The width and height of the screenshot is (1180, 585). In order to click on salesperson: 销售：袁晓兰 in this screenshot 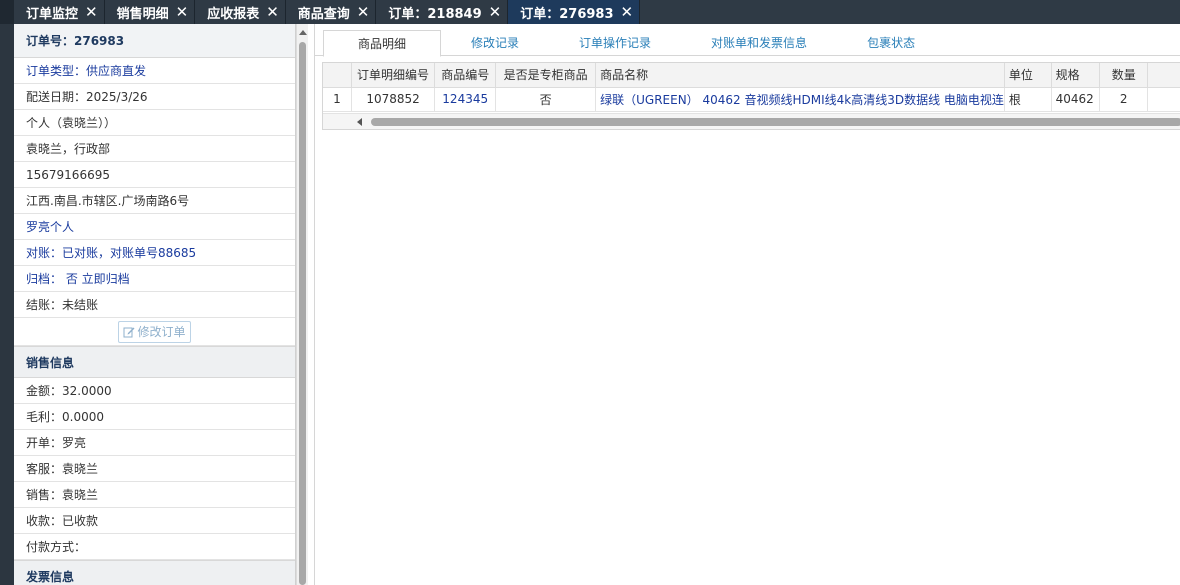, I will do `click(154, 495)`.